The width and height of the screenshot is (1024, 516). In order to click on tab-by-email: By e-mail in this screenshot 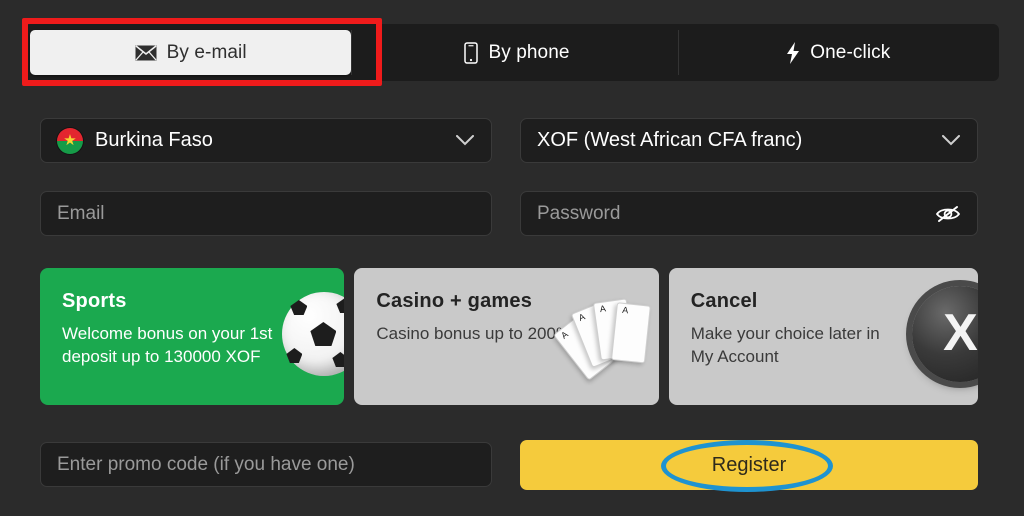, I will do `click(191, 52)`.